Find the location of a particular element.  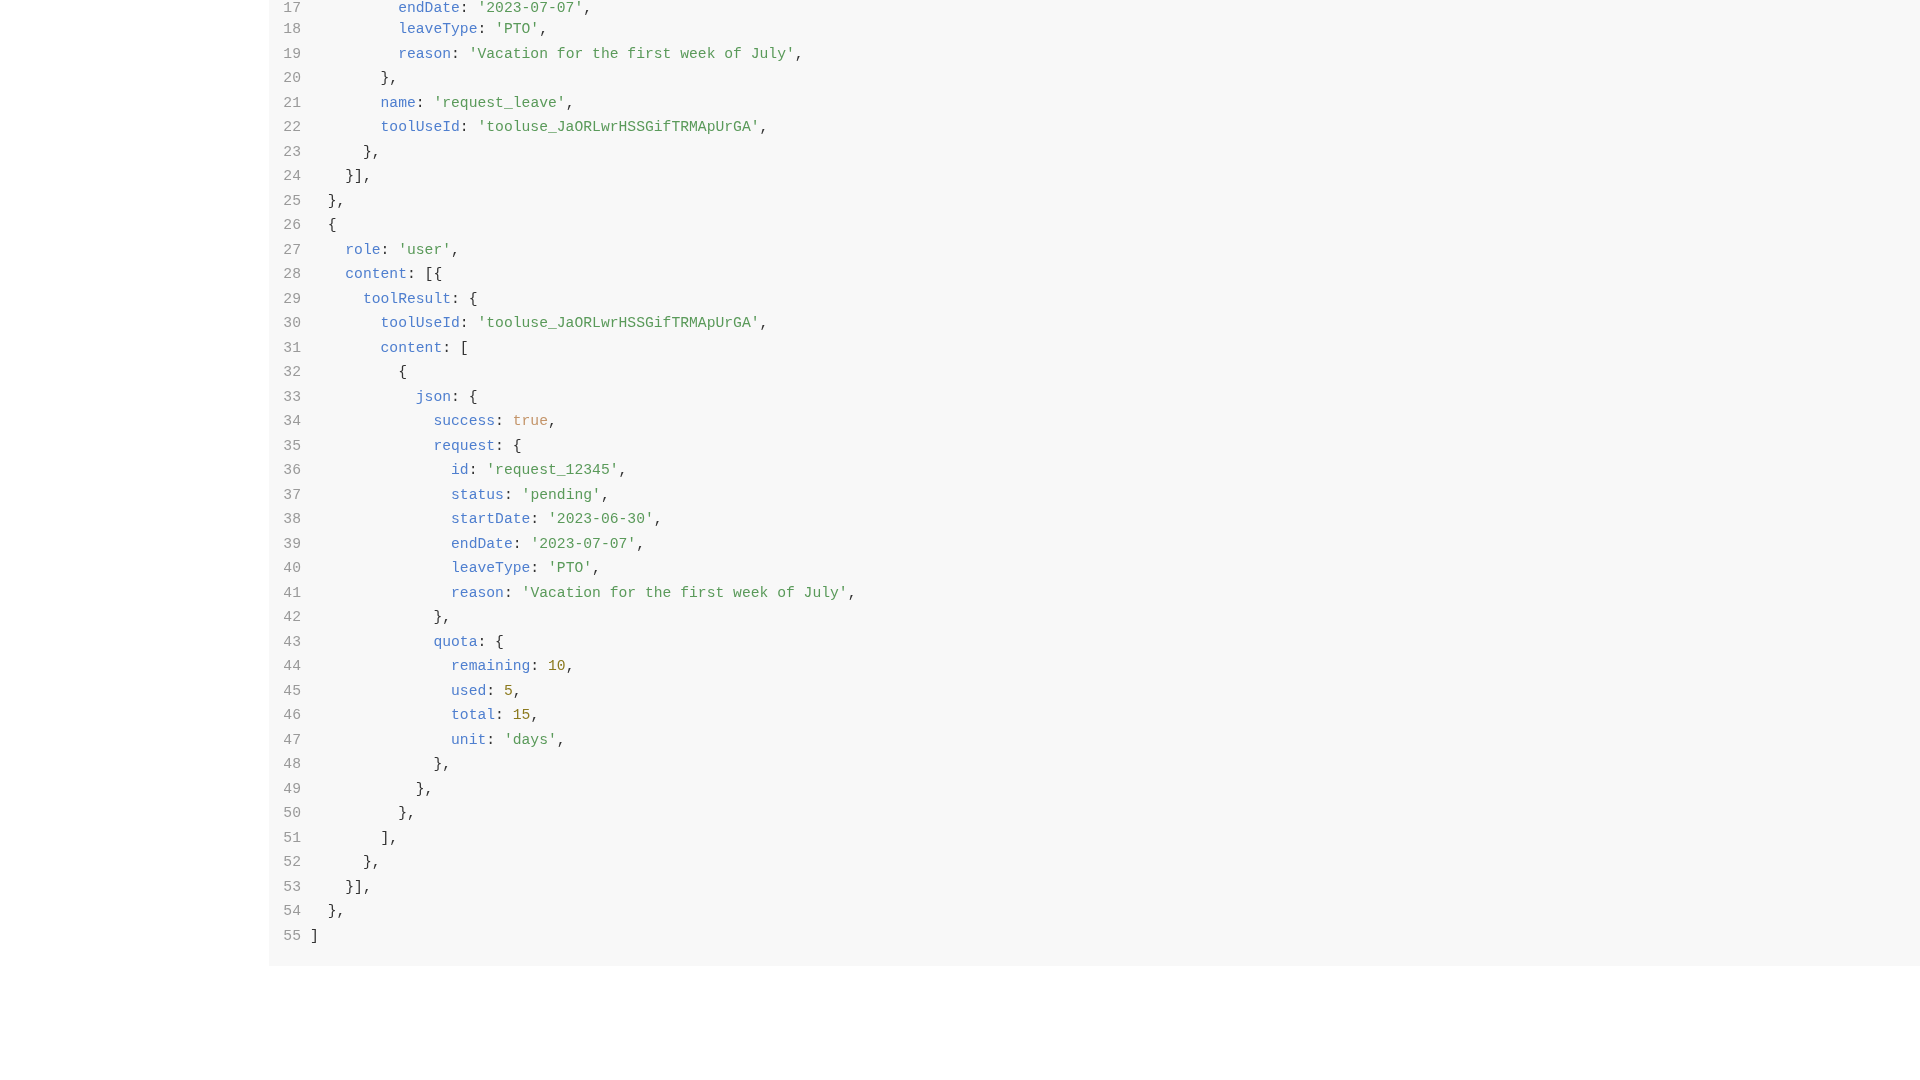

line-number: 18 is located at coordinates (291, 29).